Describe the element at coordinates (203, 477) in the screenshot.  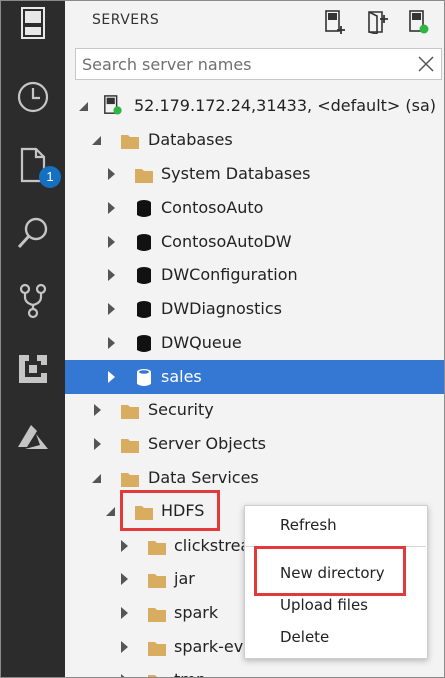
I see `tree-item-label: Data Services` at that location.